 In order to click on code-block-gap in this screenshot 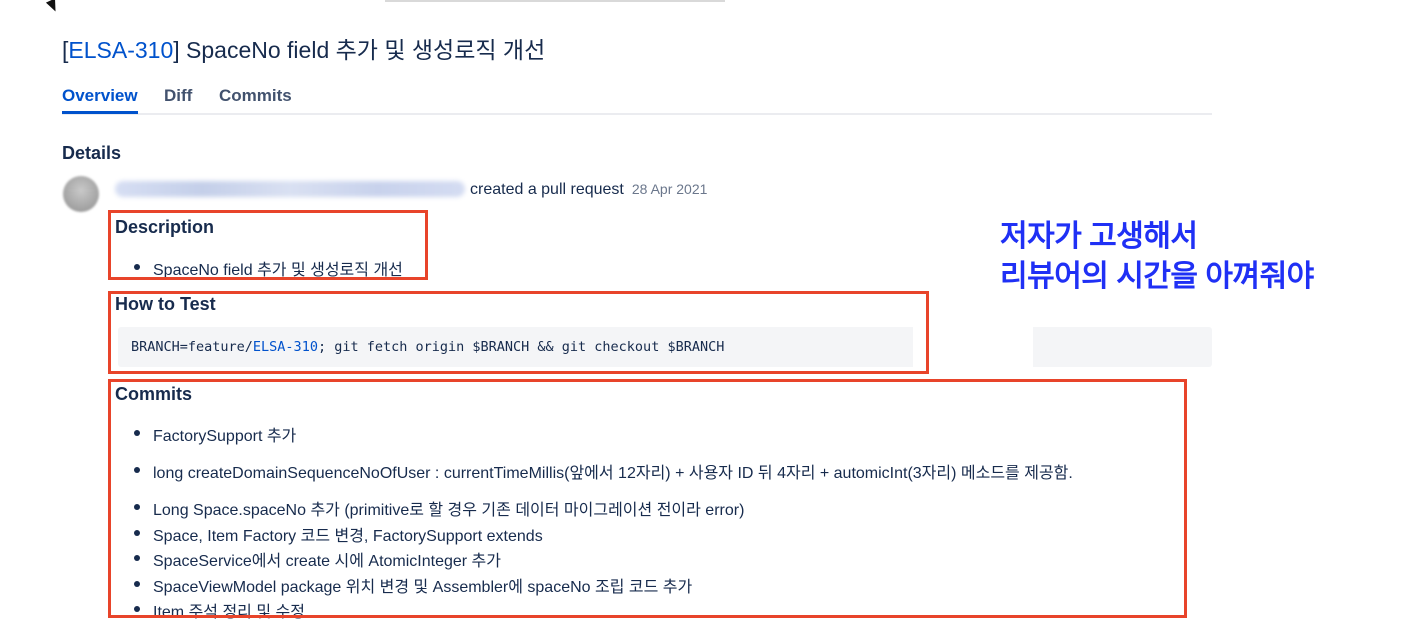, I will do `click(973, 347)`.